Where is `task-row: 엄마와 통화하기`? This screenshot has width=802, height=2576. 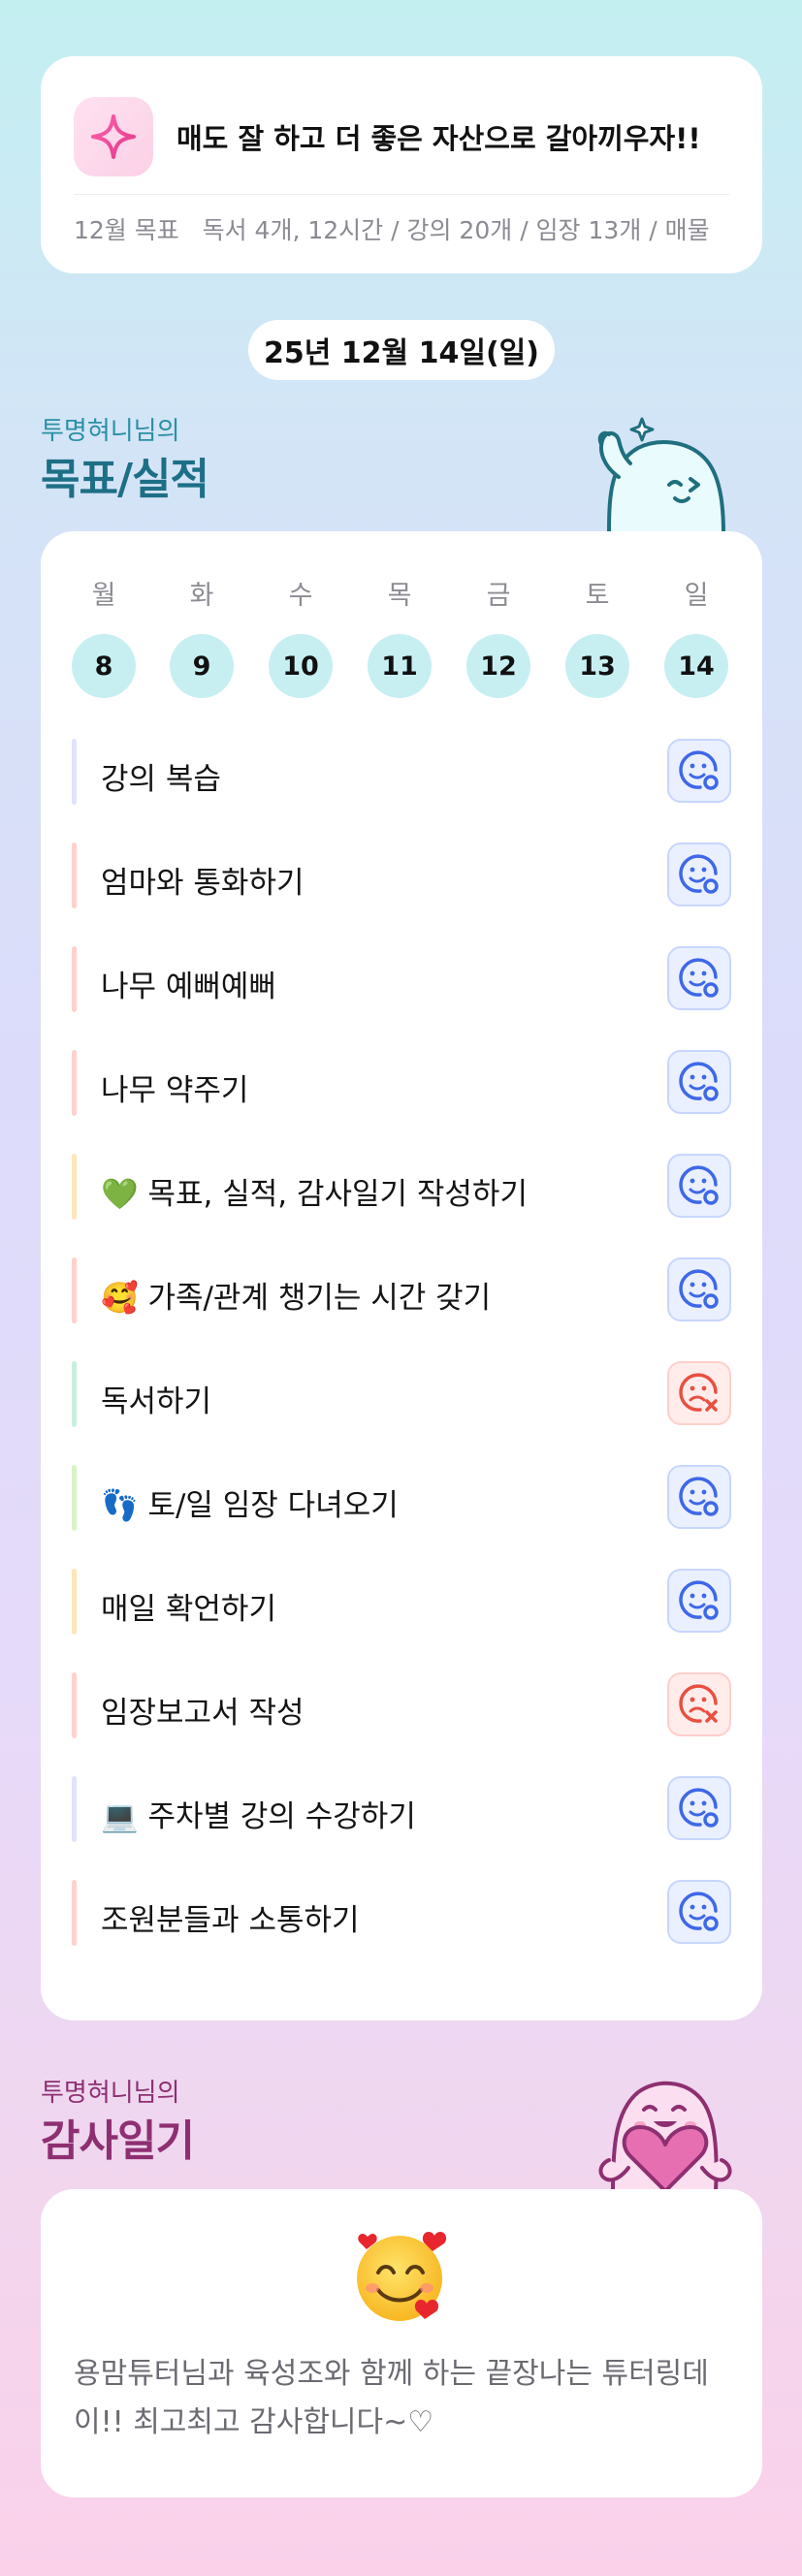 task-row: 엄마와 통화하기 is located at coordinates (401, 875).